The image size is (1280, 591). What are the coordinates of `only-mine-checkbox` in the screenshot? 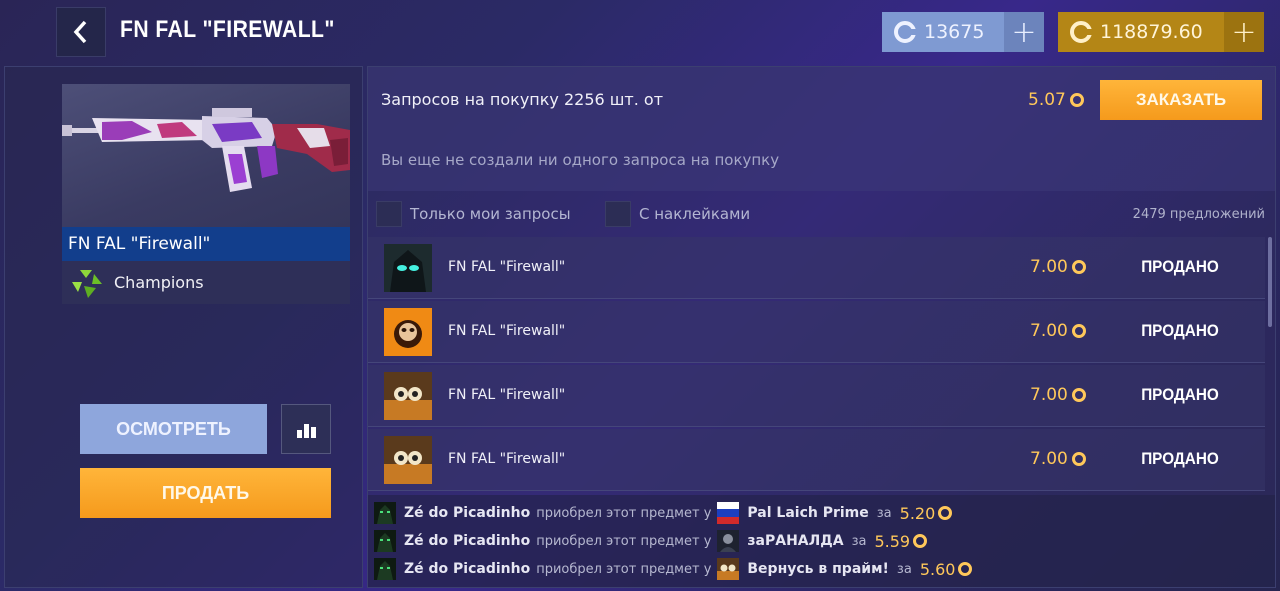 It's located at (389, 214).